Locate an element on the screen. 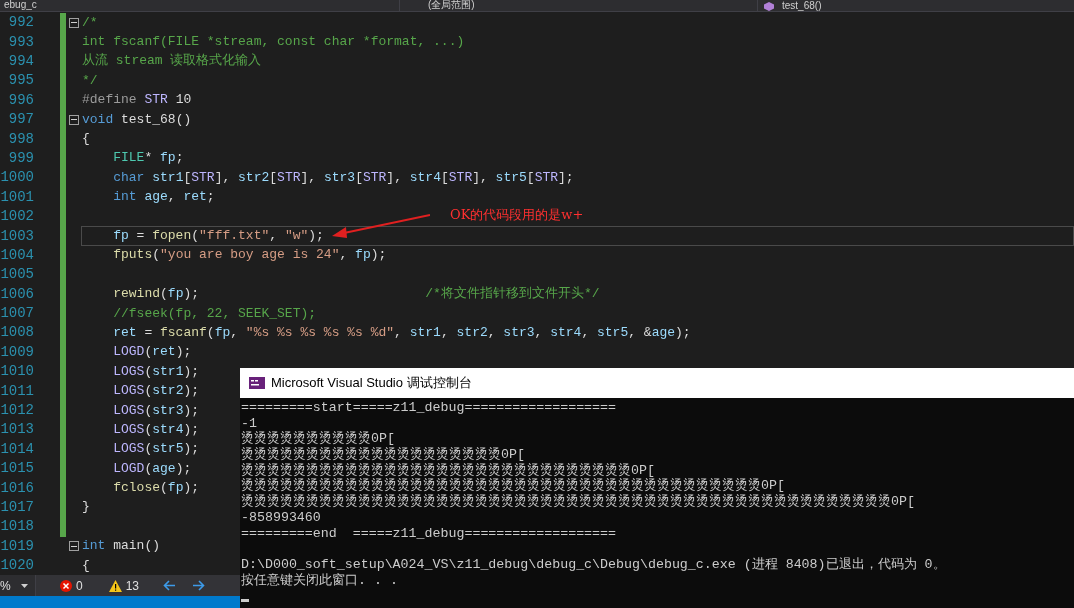  console-title: Microsoft Visual Studio 调试控制台 is located at coordinates (371, 383).